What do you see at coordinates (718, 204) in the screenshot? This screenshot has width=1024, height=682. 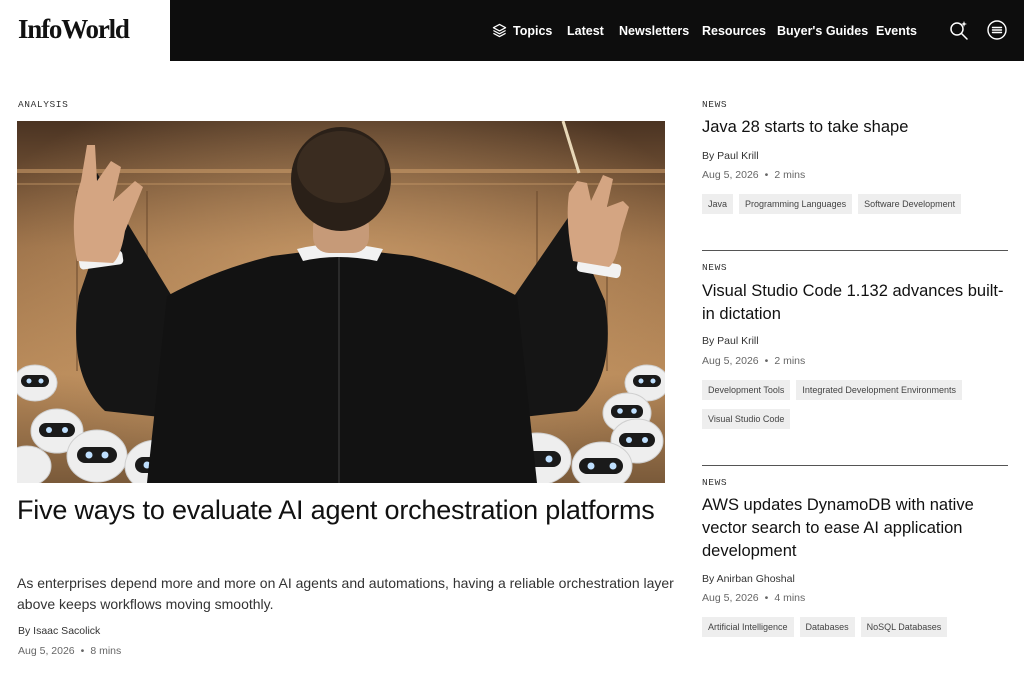 I see `tag: Java` at bounding box center [718, 204].